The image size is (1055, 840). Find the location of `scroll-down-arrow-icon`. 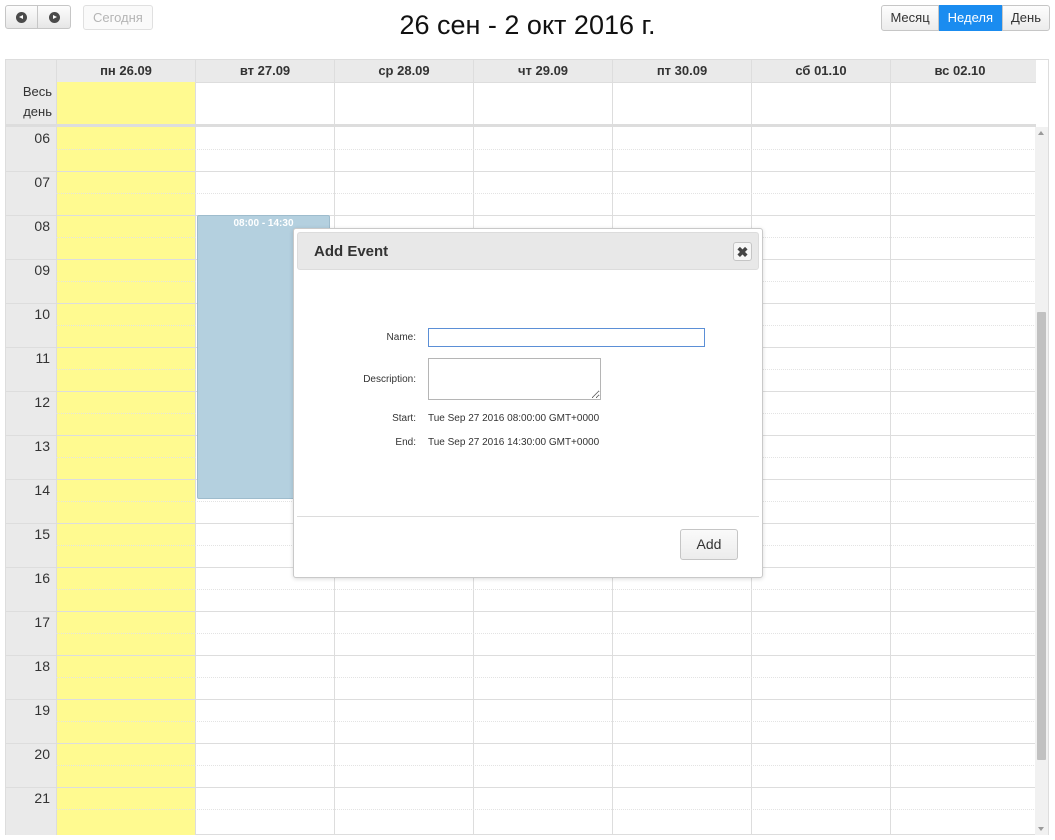

scroll-down-arrow-icon is located at coordinates (1041, 829).